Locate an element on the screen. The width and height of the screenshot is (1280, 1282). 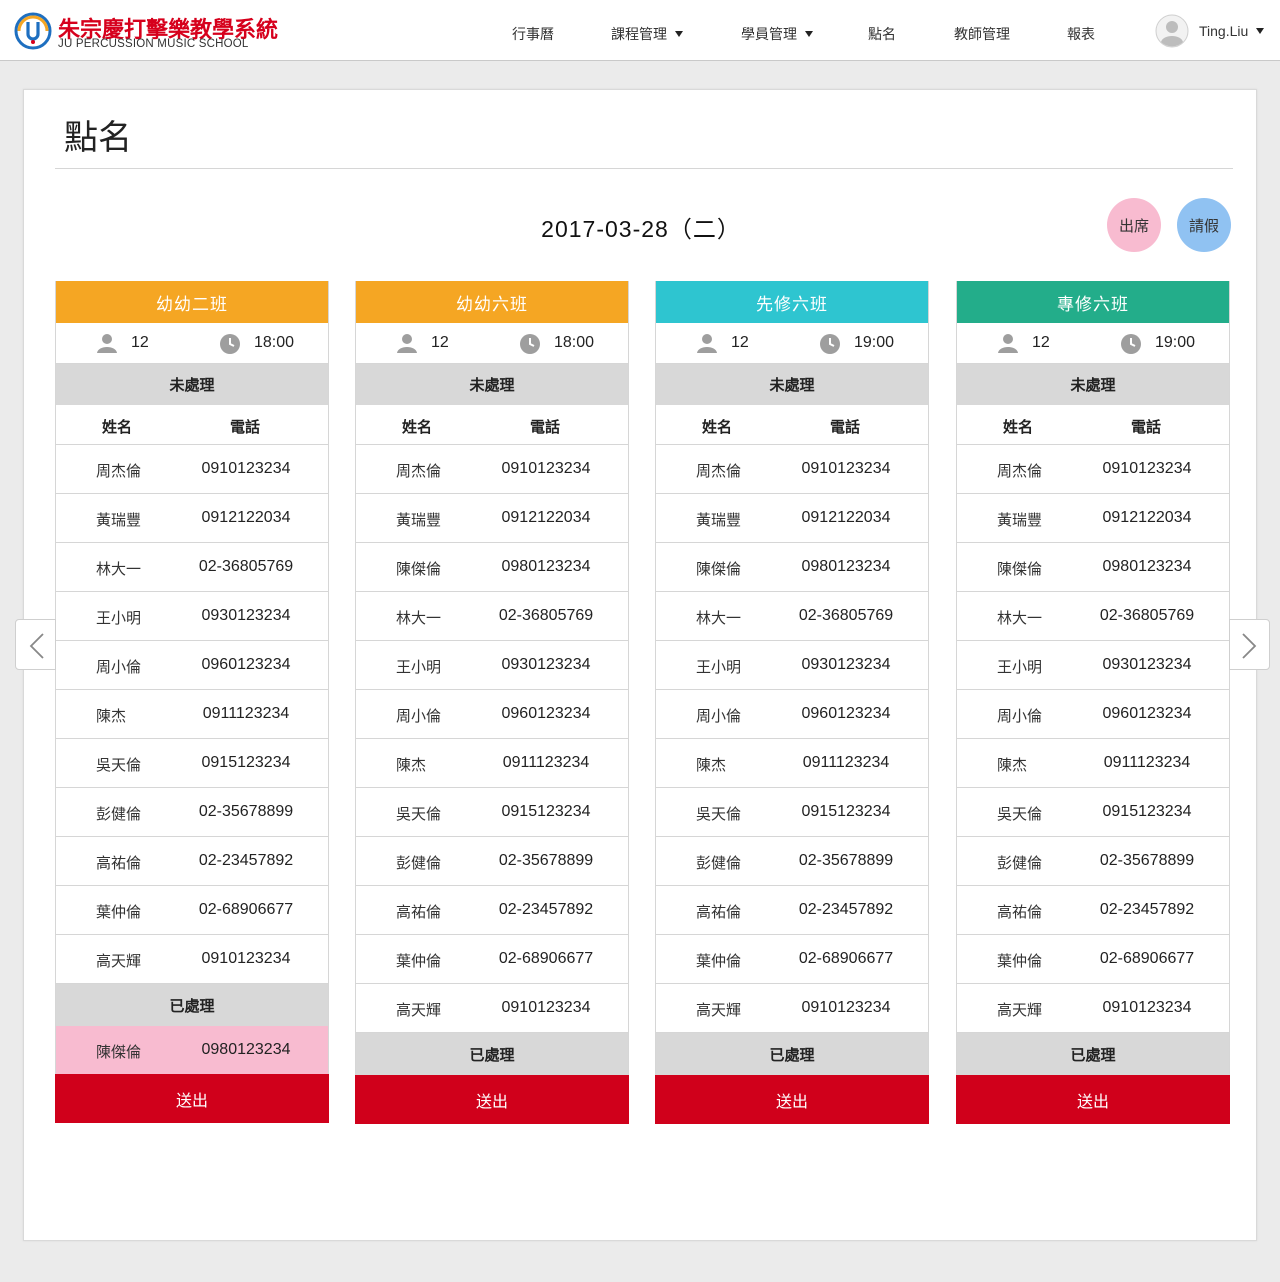
student-name: 高祐倫 is located at coordinates (719, 912).